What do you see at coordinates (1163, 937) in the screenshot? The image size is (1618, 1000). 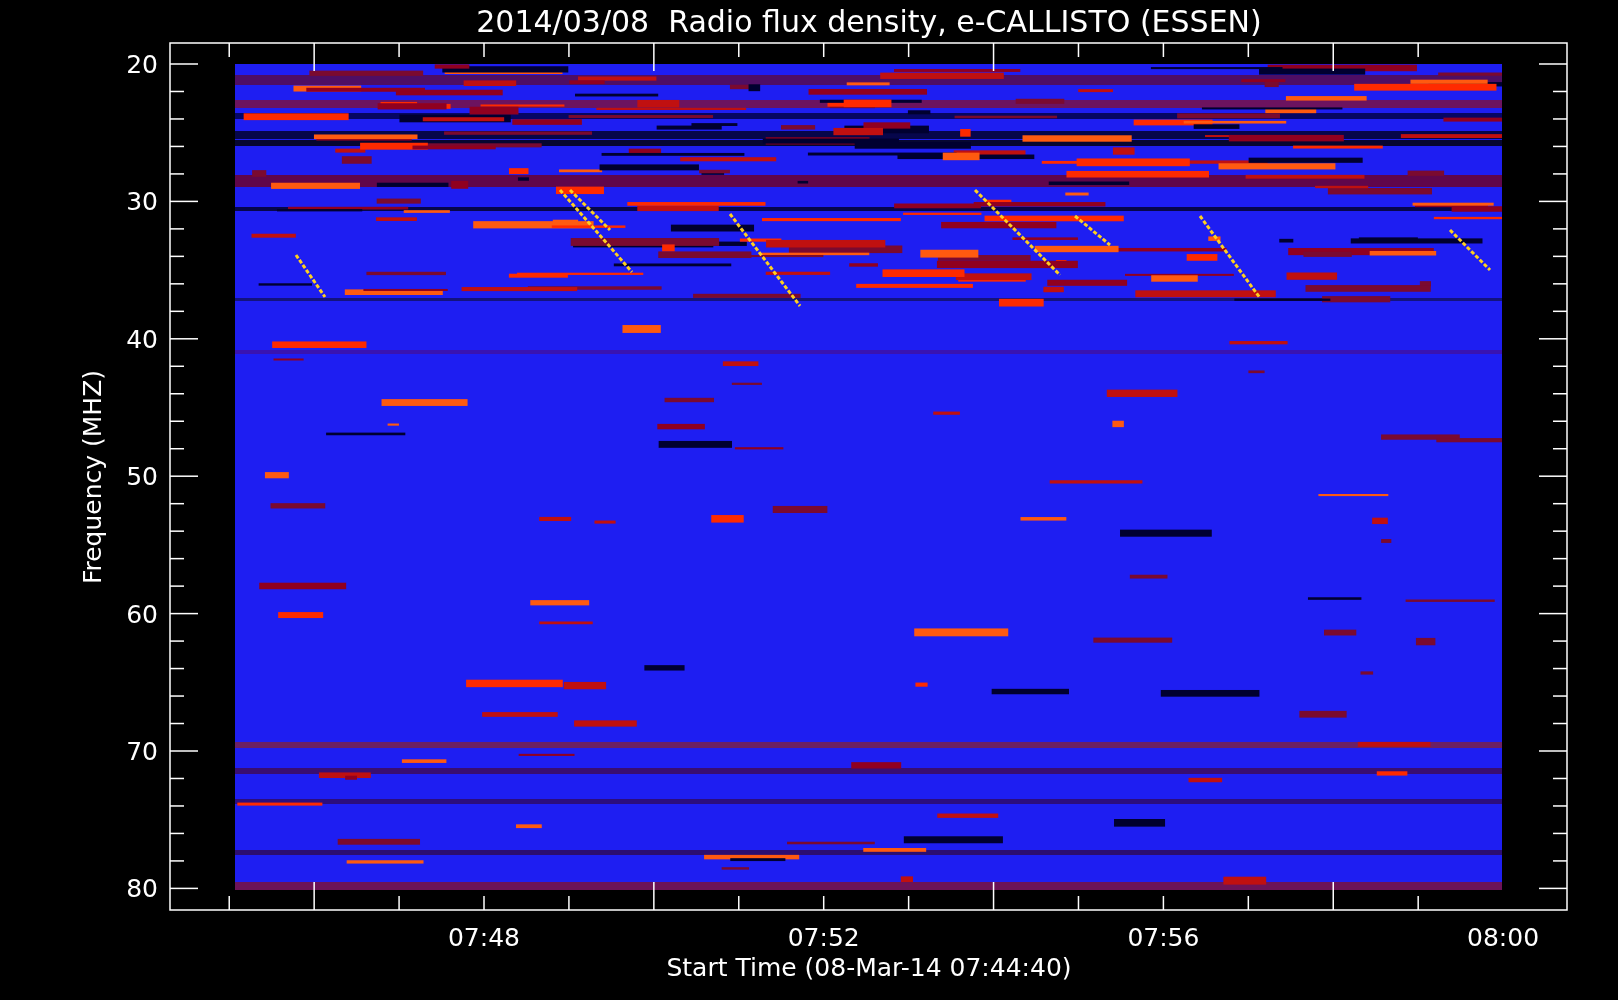 I see `x-tick-label: 07:56` at bounding box center [1163, 937].